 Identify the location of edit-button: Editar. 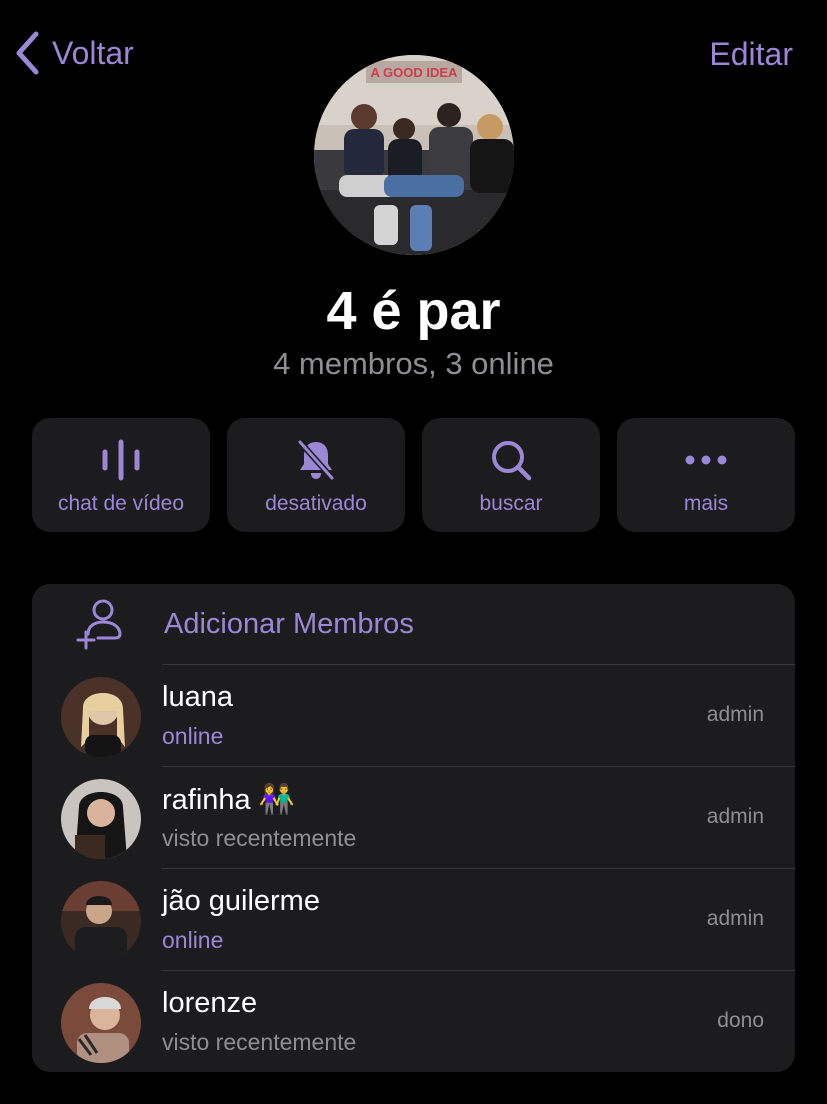
(751, 54).